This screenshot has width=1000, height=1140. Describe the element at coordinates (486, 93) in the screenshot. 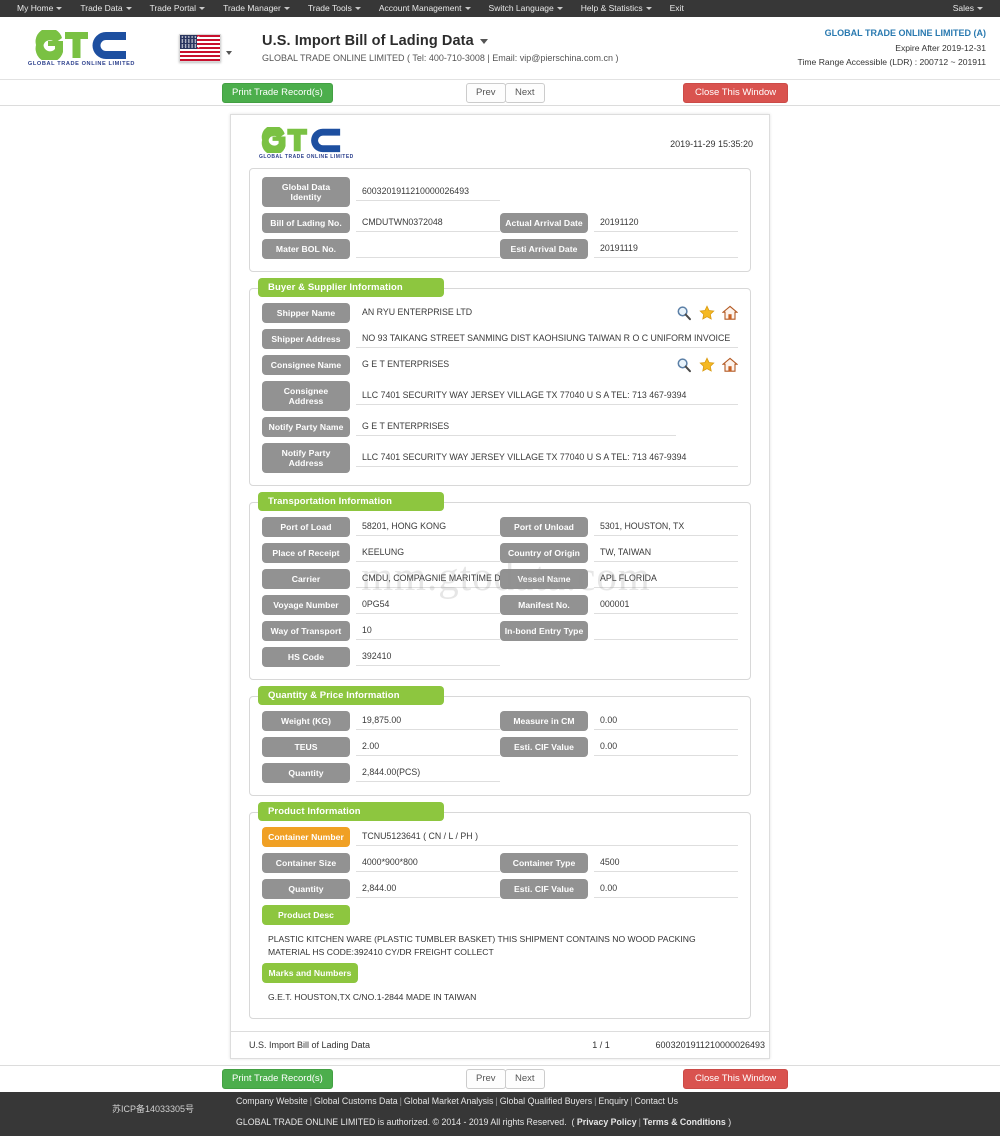

I see `prev-button: Prev` at that location.